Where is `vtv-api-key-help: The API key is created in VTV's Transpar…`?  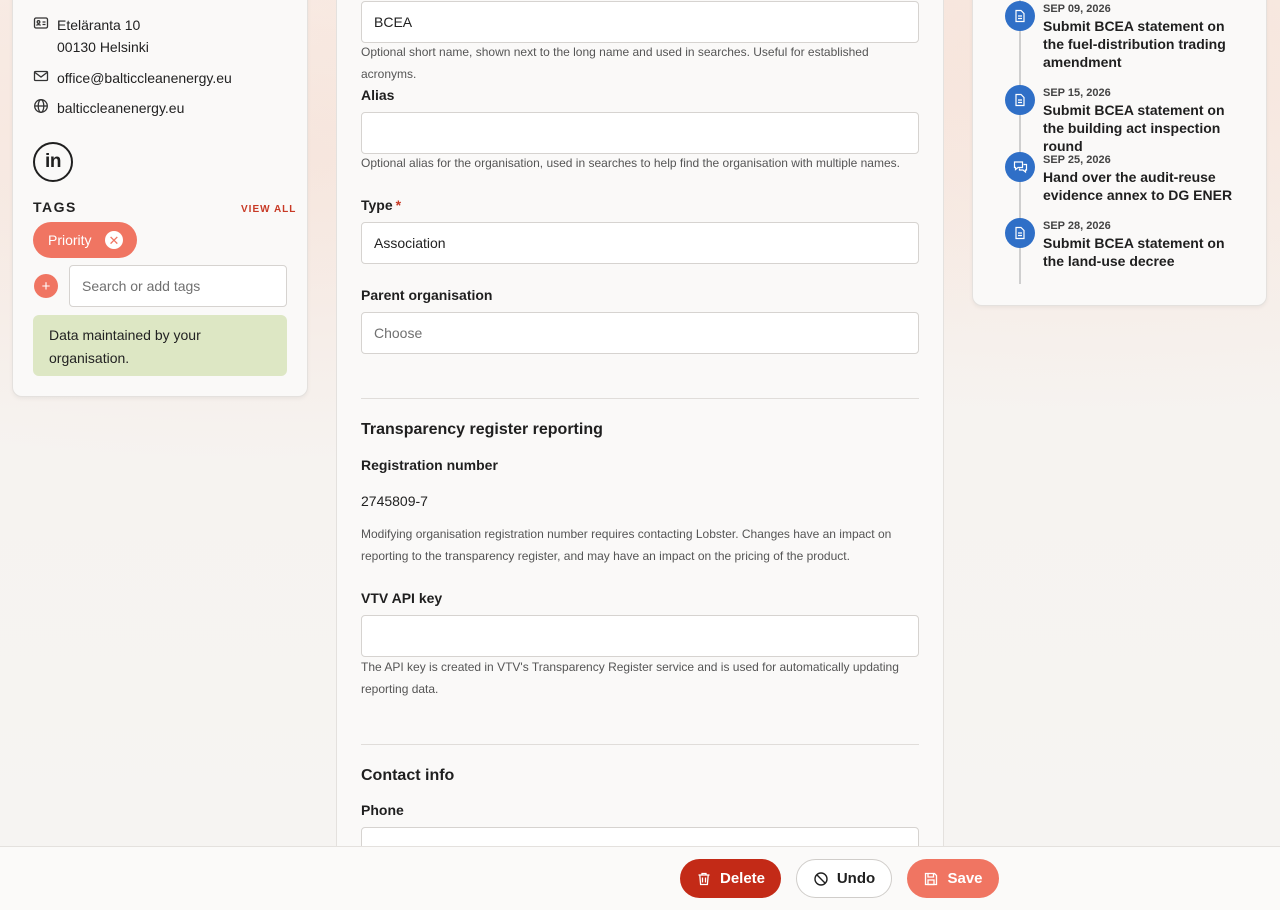
vtv-api-key-help: The API key is created in VTV's Transpar… is located at coordinates (630, 678).